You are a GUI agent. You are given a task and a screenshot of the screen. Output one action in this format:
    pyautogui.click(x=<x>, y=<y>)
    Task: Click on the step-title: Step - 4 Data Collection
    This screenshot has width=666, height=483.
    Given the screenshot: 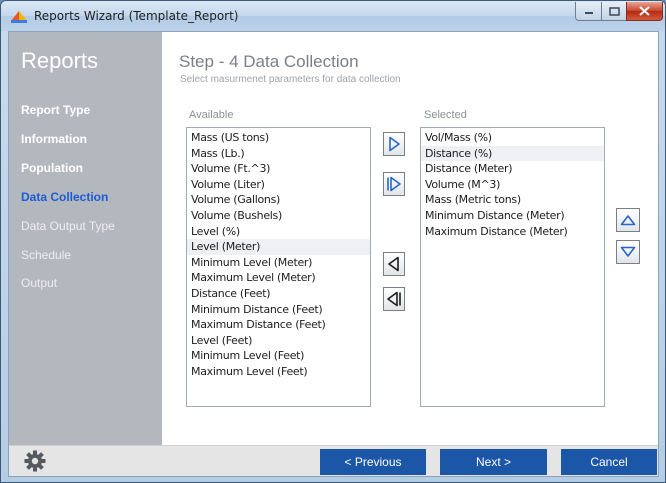 What is the action you would take?
    pyautogui.click(x=269, y=61)
    